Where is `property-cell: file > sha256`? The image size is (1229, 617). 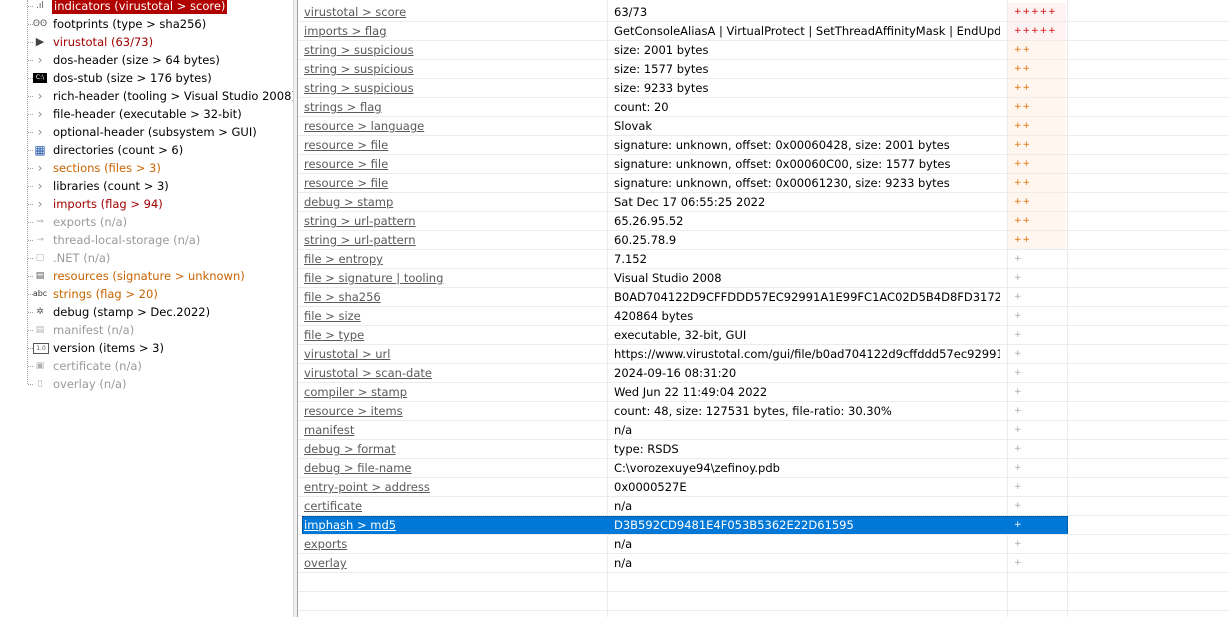 property-cell: file > sha256 is located at coordinates (454, 297).